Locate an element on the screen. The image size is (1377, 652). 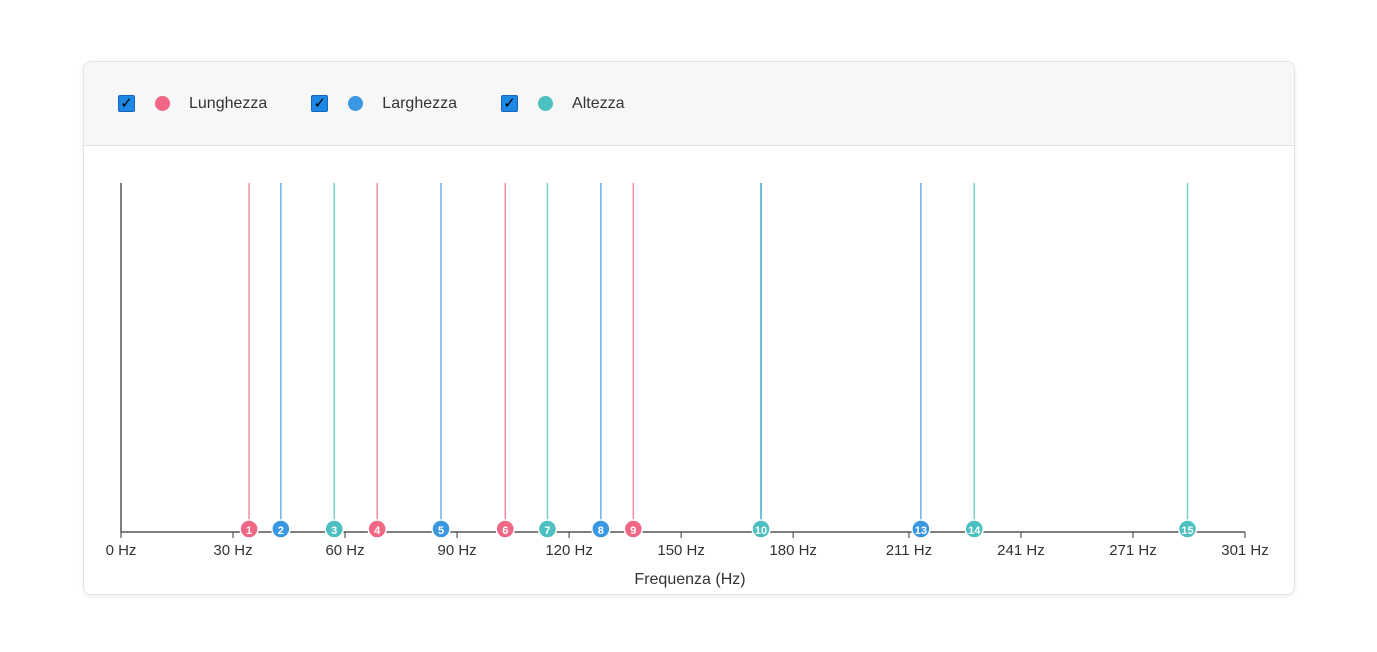
x-tick-label: 211 Hz is located at coordinates (909, 550).